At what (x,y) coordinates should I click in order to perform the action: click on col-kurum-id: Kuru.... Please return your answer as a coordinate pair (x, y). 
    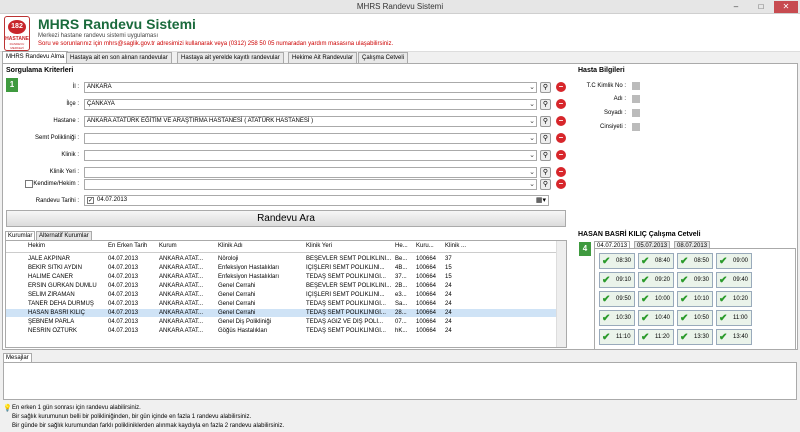
    Looking at the image, I should click on (425, 246).